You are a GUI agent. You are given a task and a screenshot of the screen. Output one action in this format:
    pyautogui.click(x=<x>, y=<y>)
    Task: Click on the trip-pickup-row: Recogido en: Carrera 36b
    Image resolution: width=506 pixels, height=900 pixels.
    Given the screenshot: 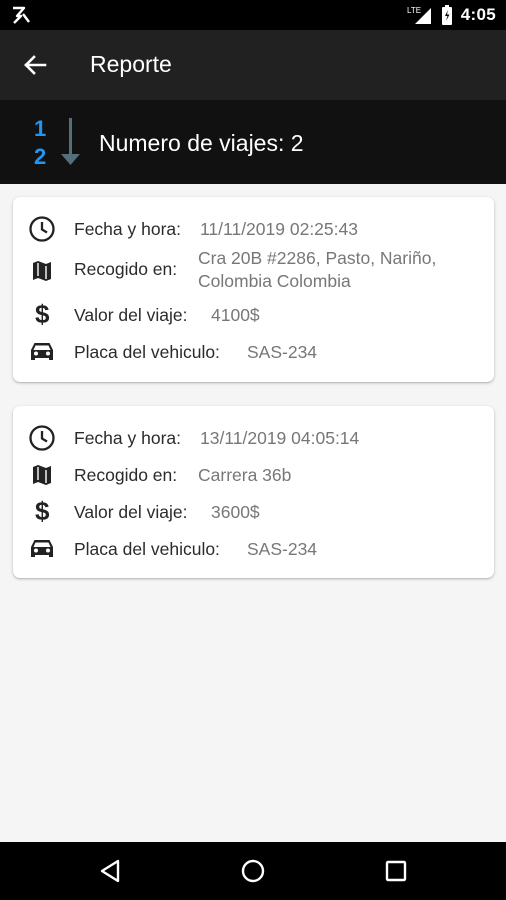 What is the action you would take?
    pyautogui.click(x=253, y=476)
    